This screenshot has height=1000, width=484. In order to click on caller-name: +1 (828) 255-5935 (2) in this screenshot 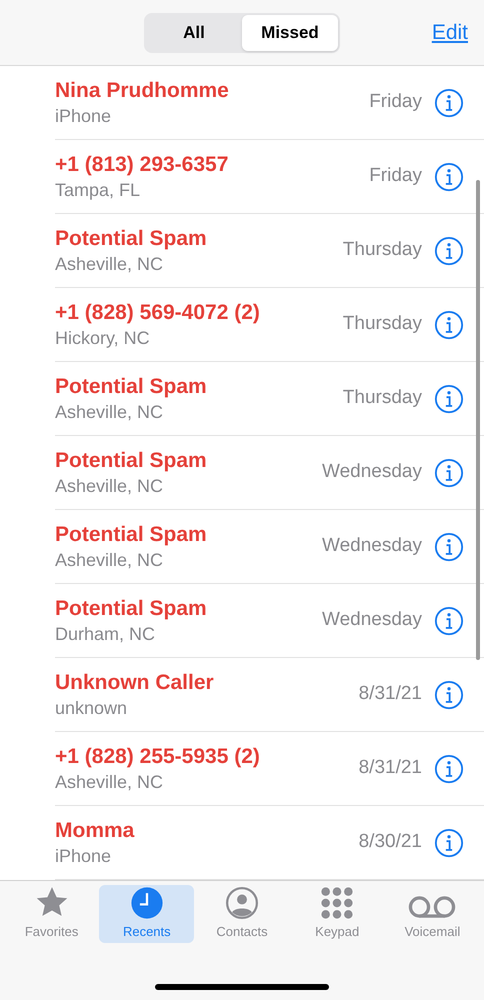, I will do `click(158, 757)`.